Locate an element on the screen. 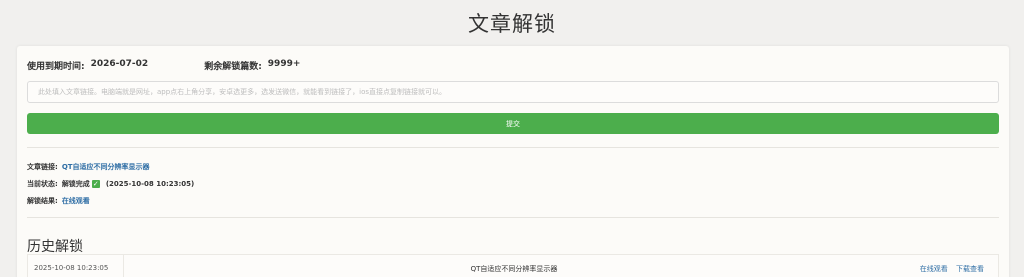 The height and width of the screenshot is (277, 1024). online-view-link: 在线观看 is located at coordinates (76, 201).